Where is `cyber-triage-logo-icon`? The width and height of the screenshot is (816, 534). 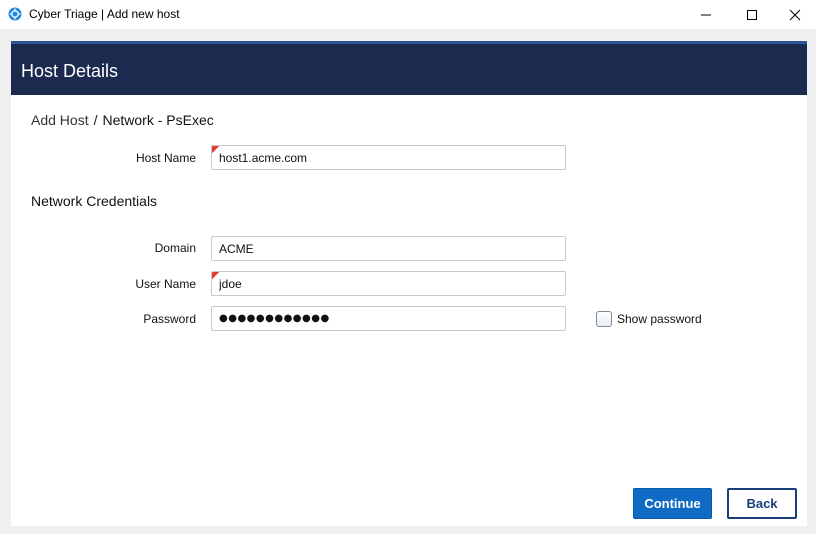
cyber-triage-logo-icon is located at coordinates (15, 14).